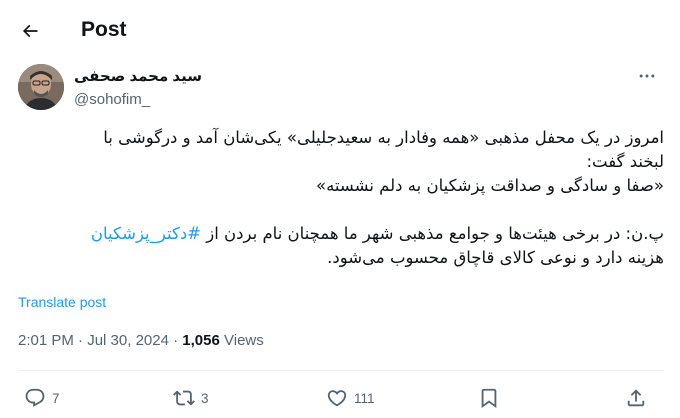  I want to click on post-header: Post, so click(340, 30).